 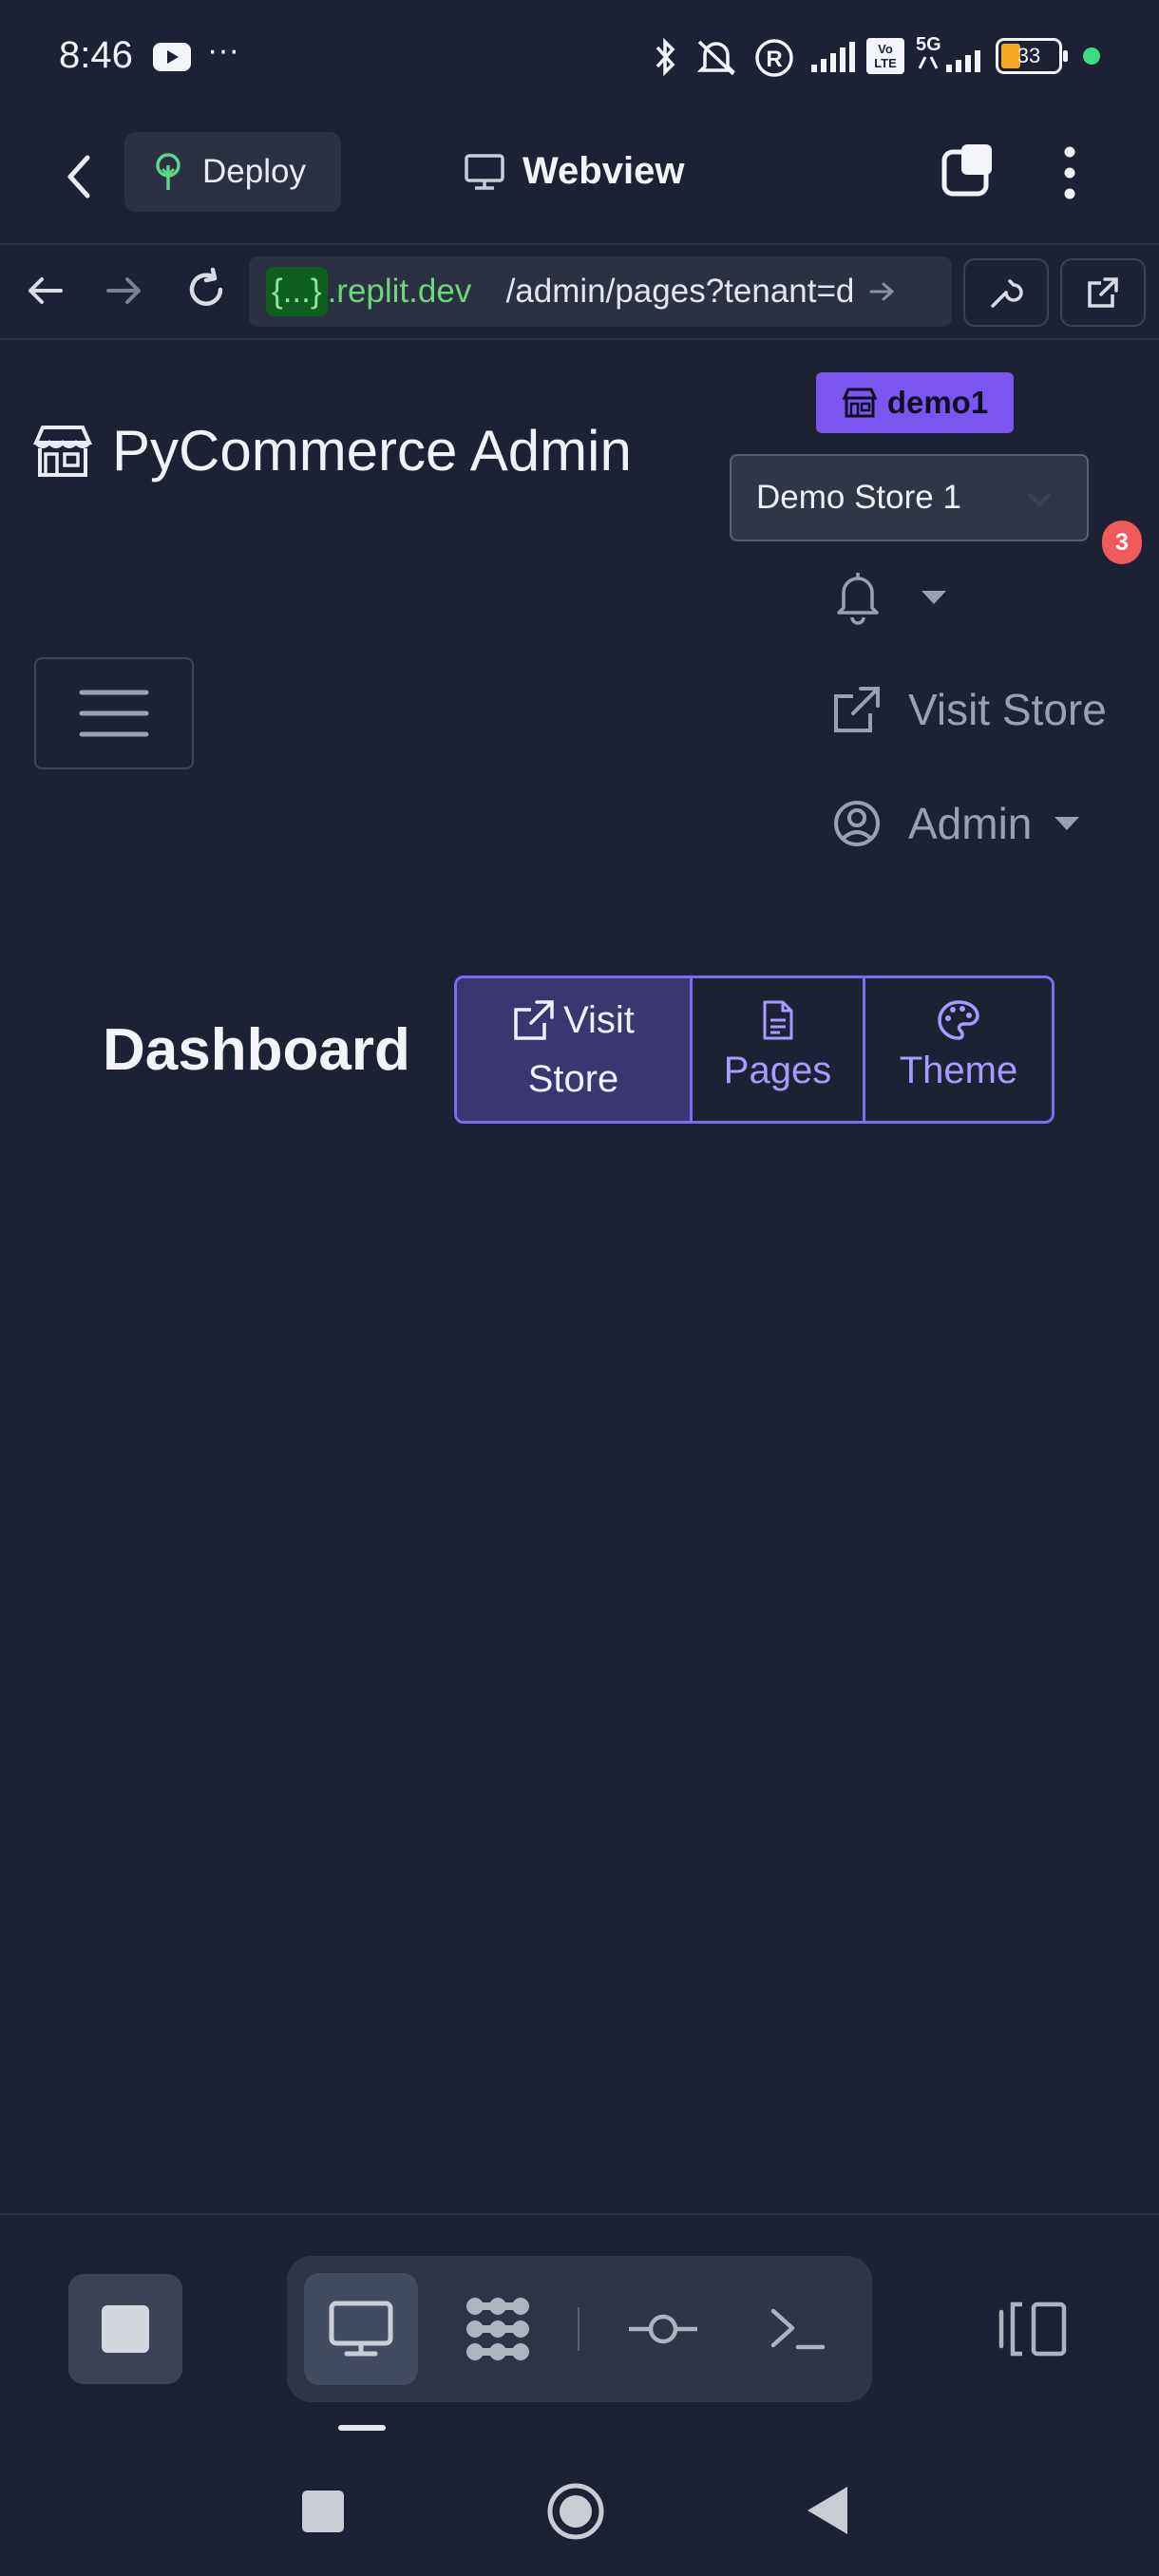 What do you see at coordinates (958, 1049) in the screenshot?
I see `theme-button: Theme` at bounding box center [958, 1049].